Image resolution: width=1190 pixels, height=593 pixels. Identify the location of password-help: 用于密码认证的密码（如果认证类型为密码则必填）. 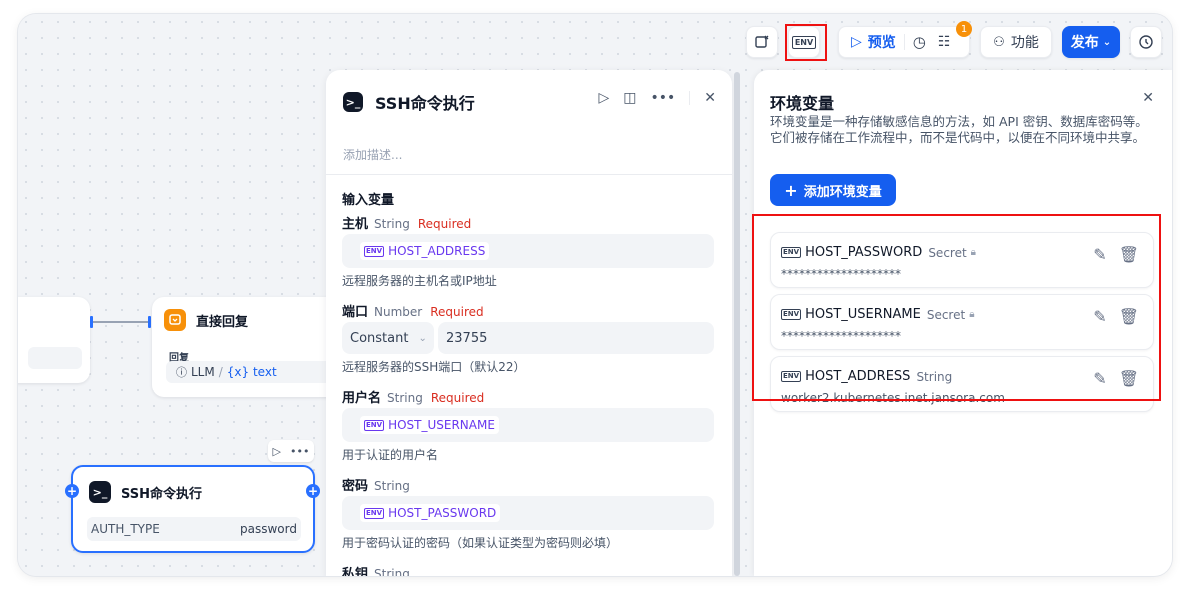
(480, 543).